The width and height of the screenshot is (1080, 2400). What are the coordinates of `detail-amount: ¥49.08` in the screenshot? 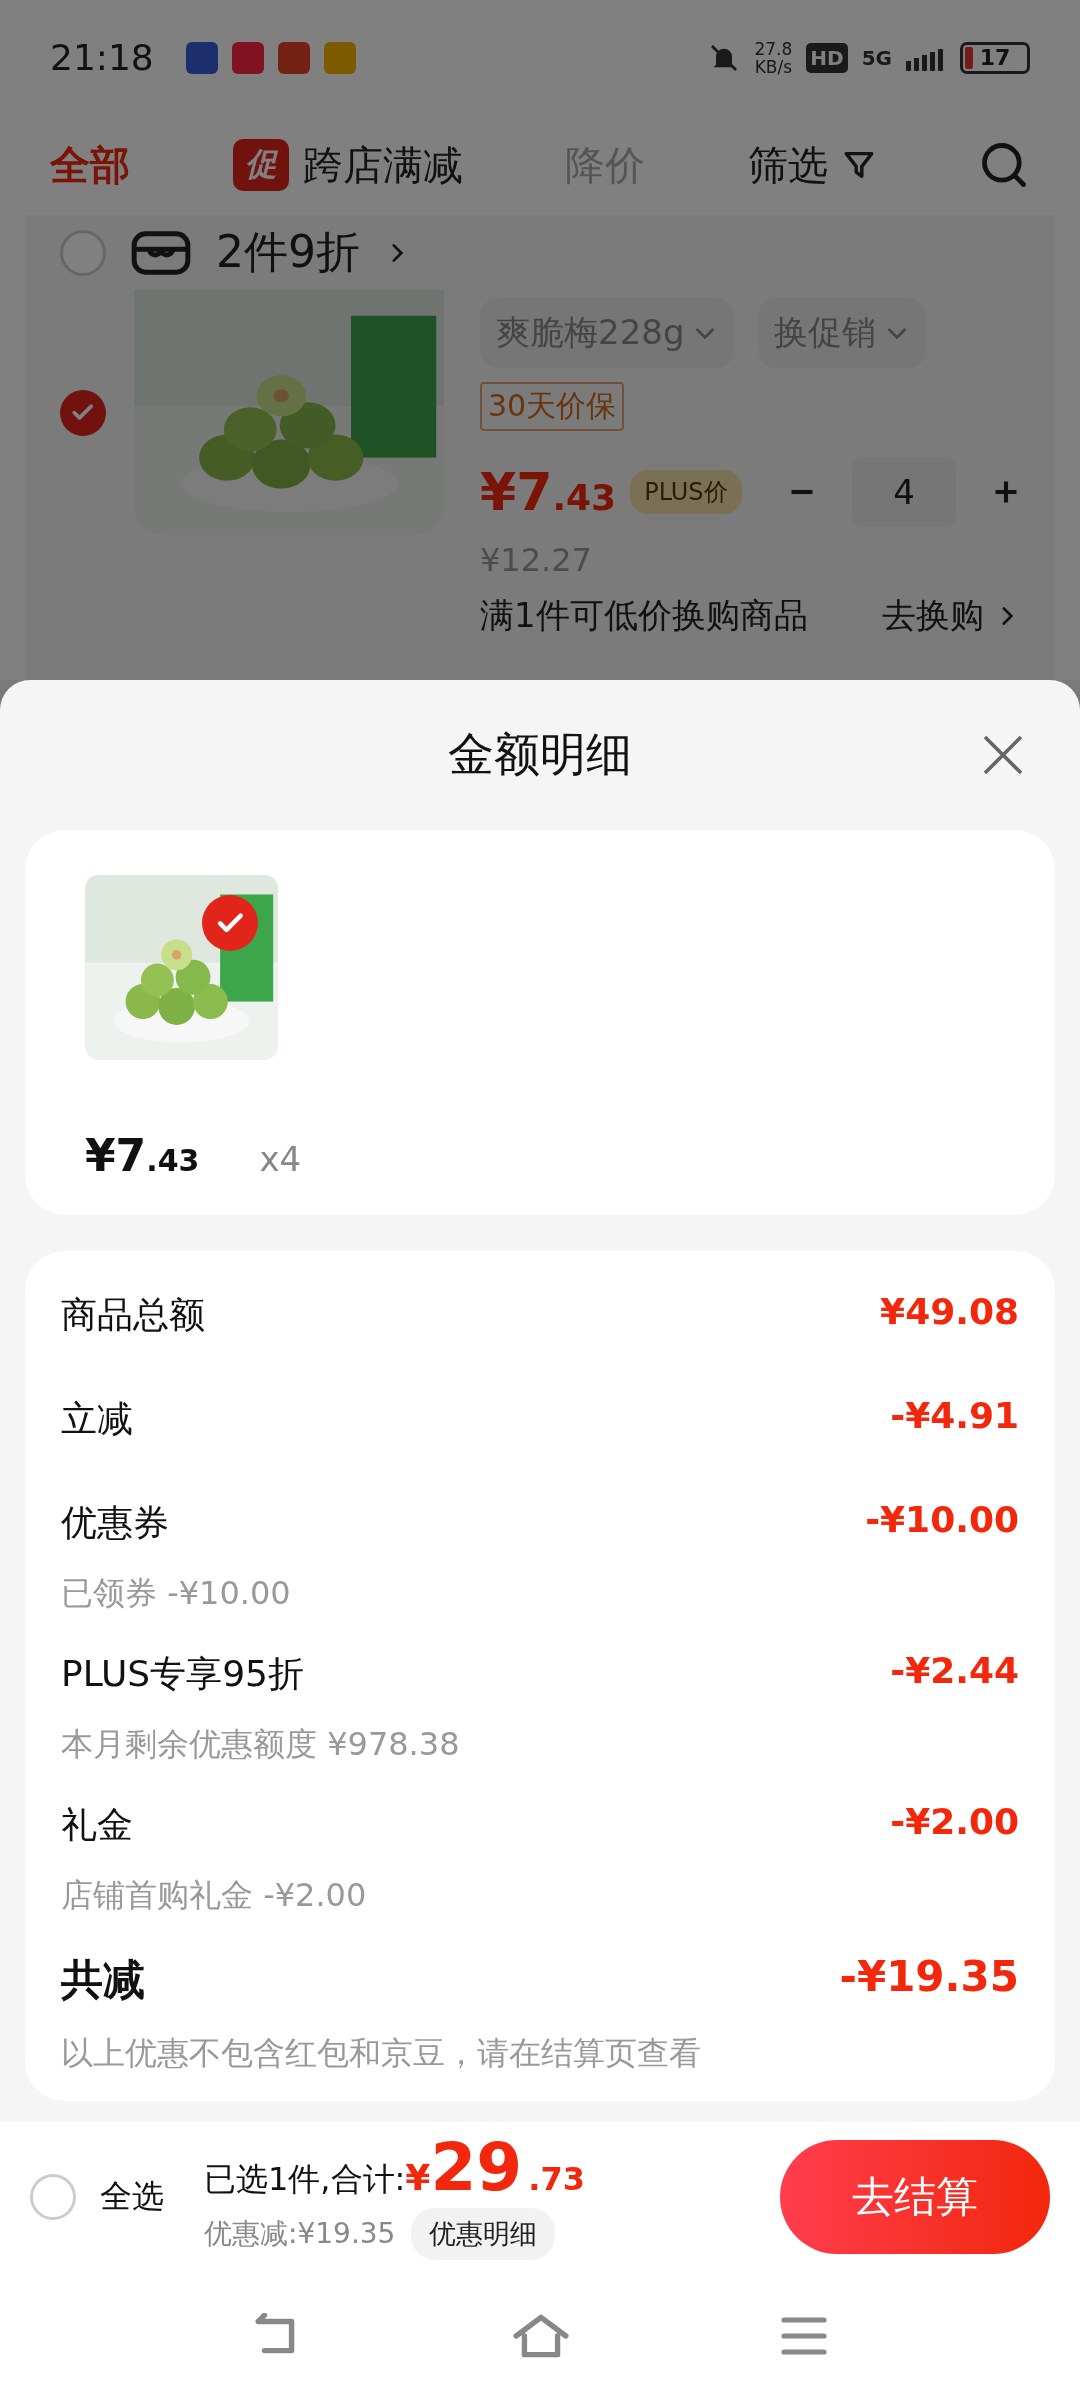 It's located at (949, 1311).